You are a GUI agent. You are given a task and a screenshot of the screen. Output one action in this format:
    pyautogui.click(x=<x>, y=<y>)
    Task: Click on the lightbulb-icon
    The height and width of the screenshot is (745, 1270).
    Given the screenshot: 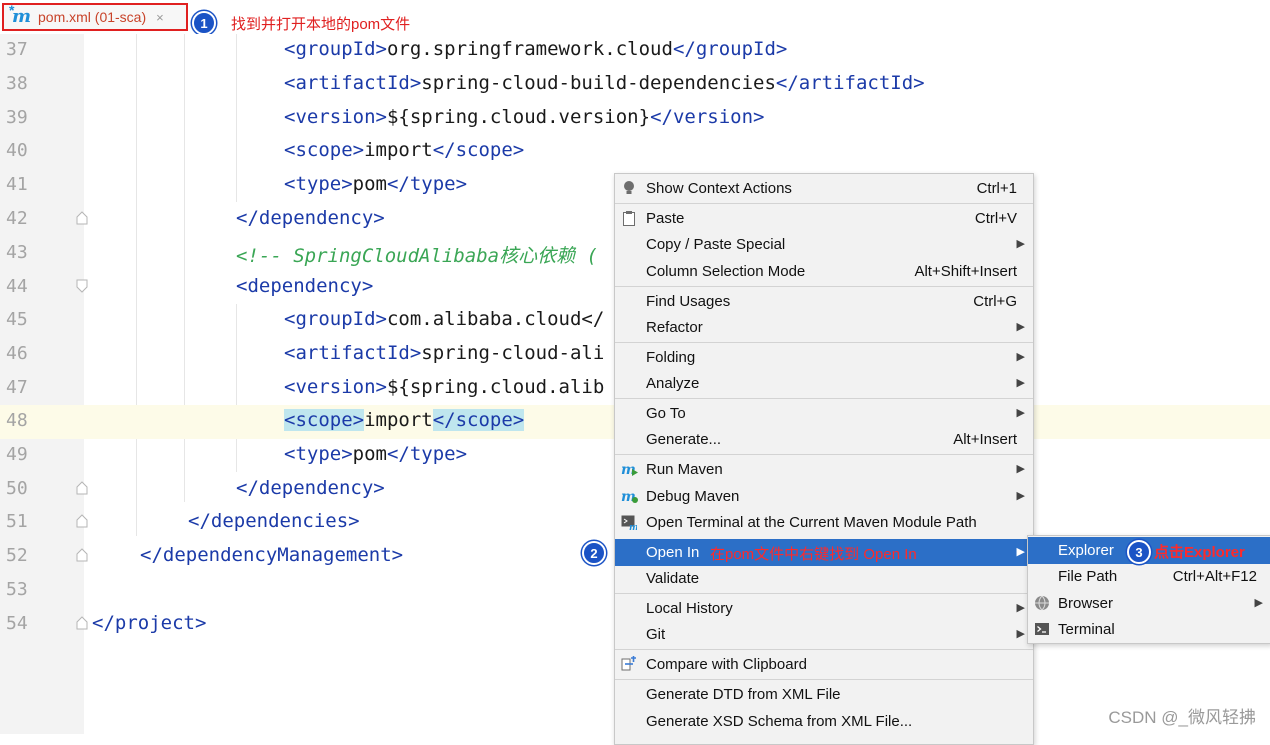 What is the action you would take?
    pyautogui.click(x=629, y=188)
    